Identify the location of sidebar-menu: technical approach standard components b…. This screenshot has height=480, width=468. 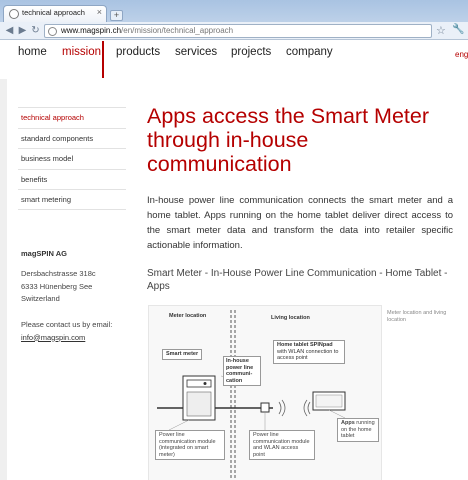
(72, 158).